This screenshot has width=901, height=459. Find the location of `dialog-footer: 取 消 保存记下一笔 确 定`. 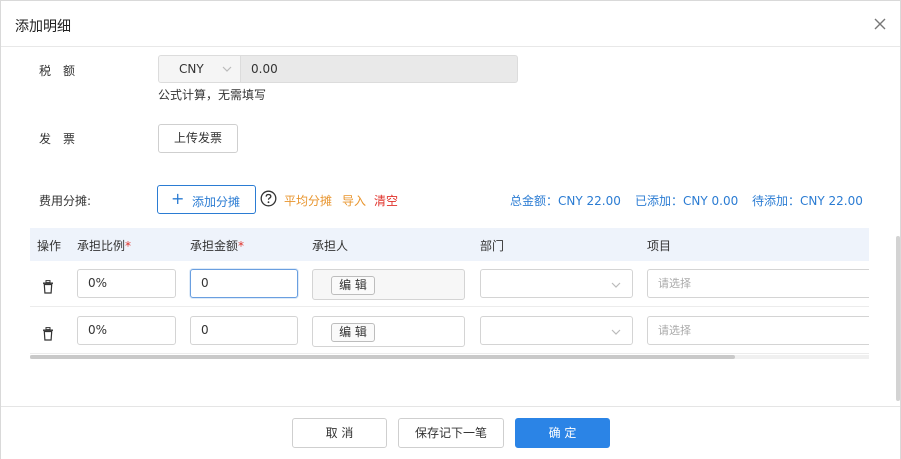

dialog-footer: 取 消 保存记下一笔 确 定 is located at coordinates (450, 432).